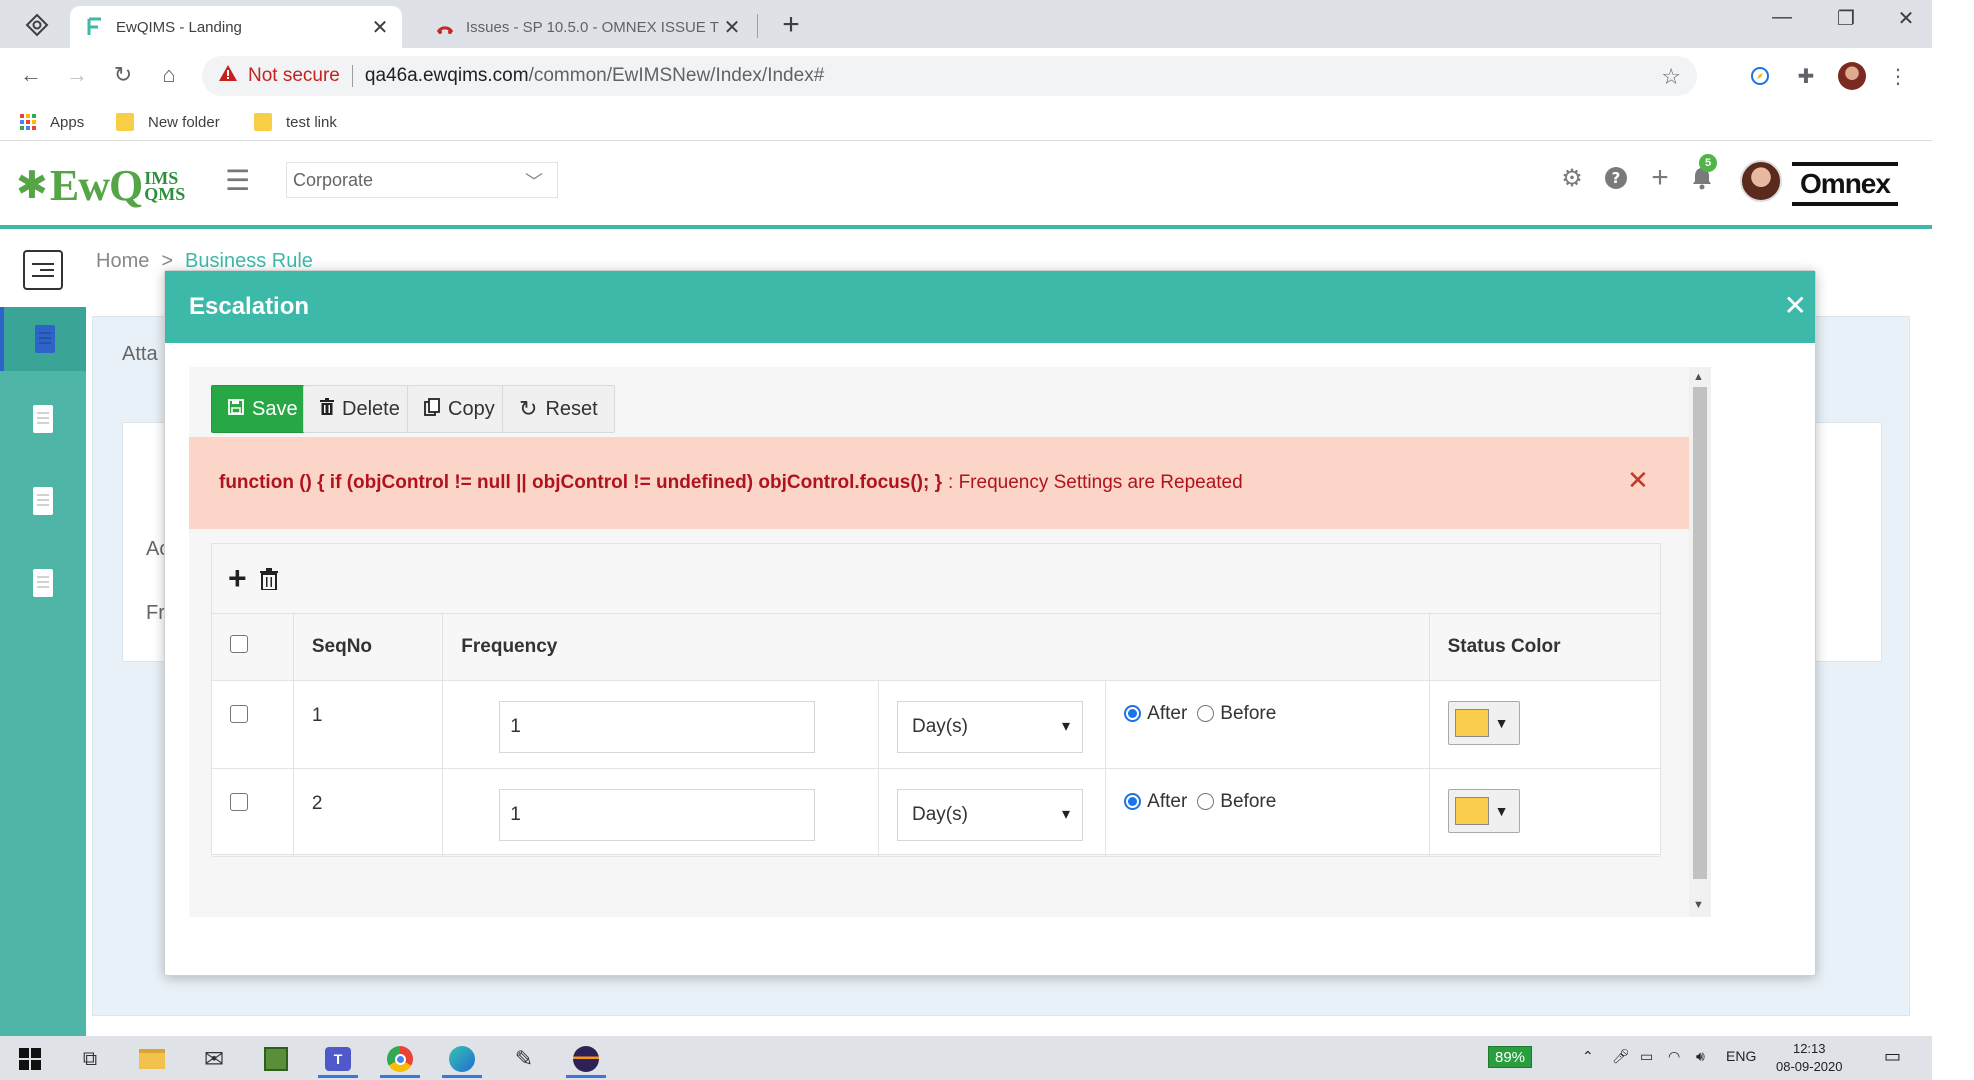  What do you see at coordinates (524, 1059) in the screenshot?
I see `paint-icon: ✎` at bounding box center [524, 1059].